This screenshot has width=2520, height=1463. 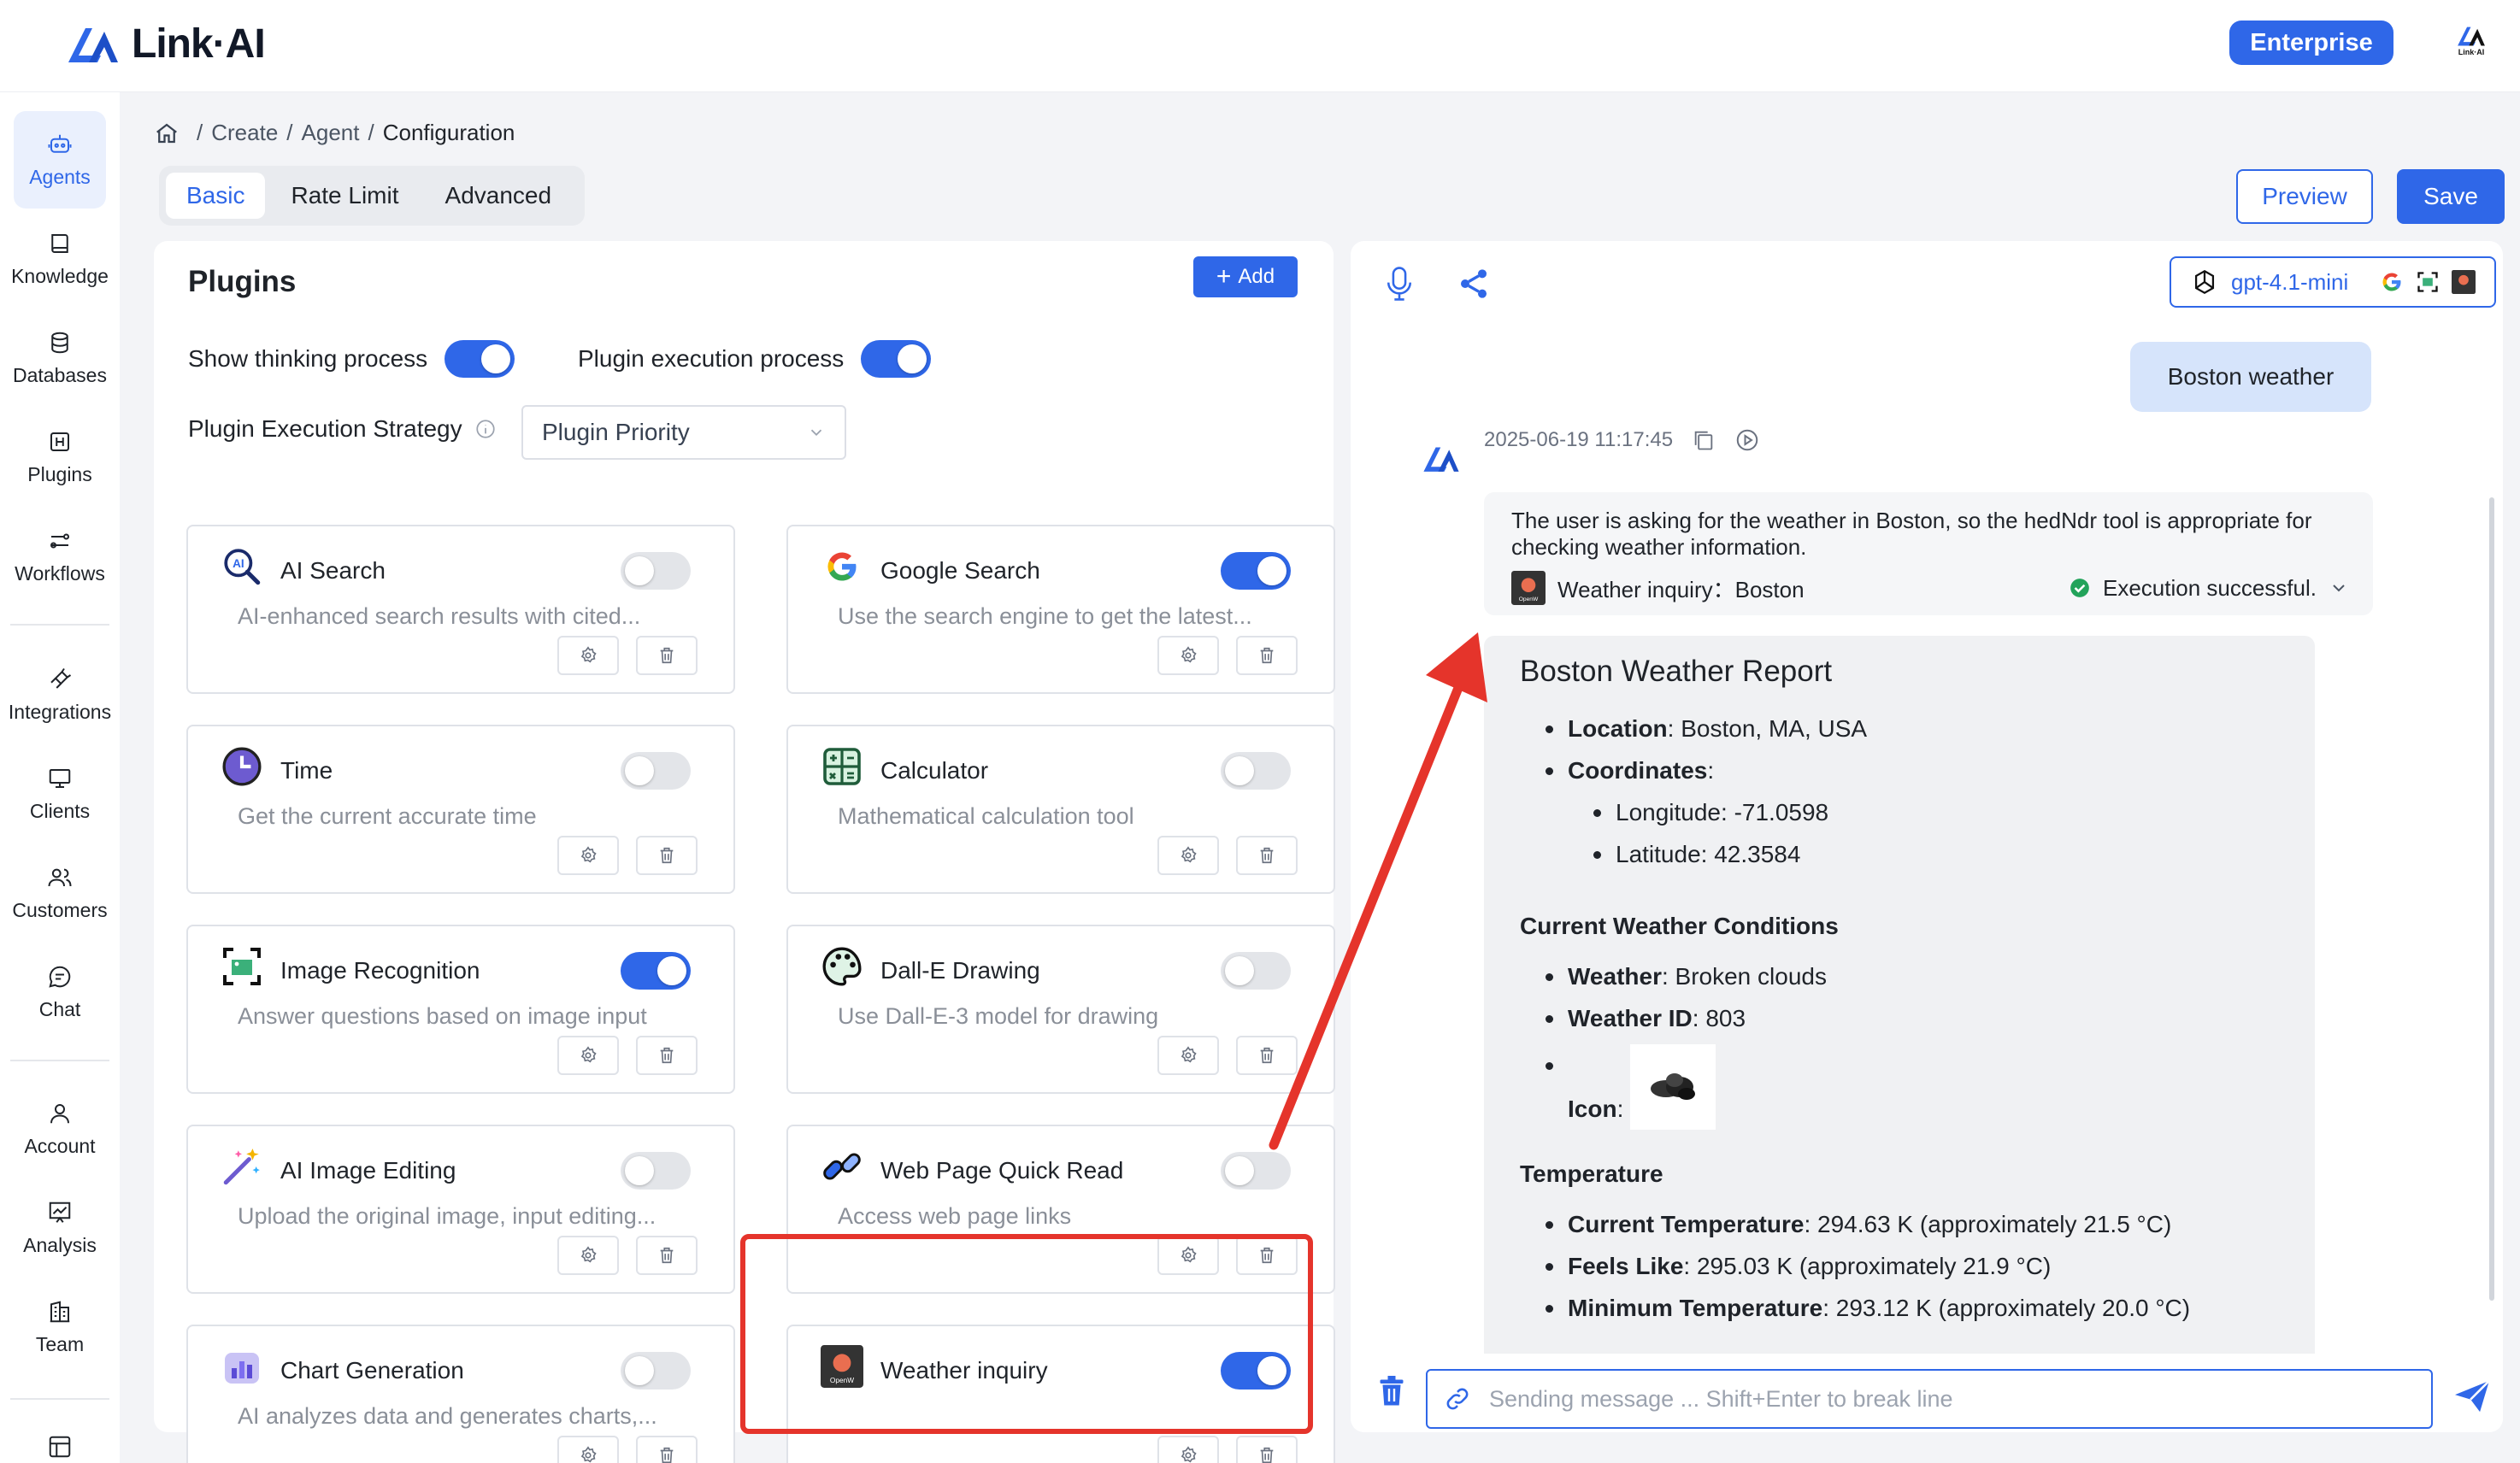 What do you see at coordinates (1457, 1398) in the screenshot?
I see `attachment-link-icon` at bounding box center [1457, 1398].